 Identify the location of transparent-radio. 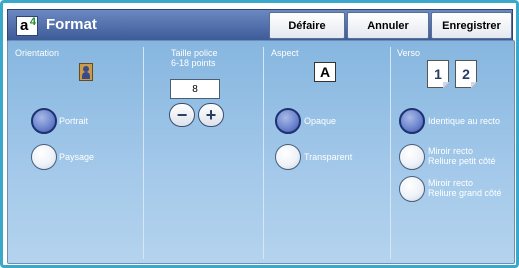
(288, 157).